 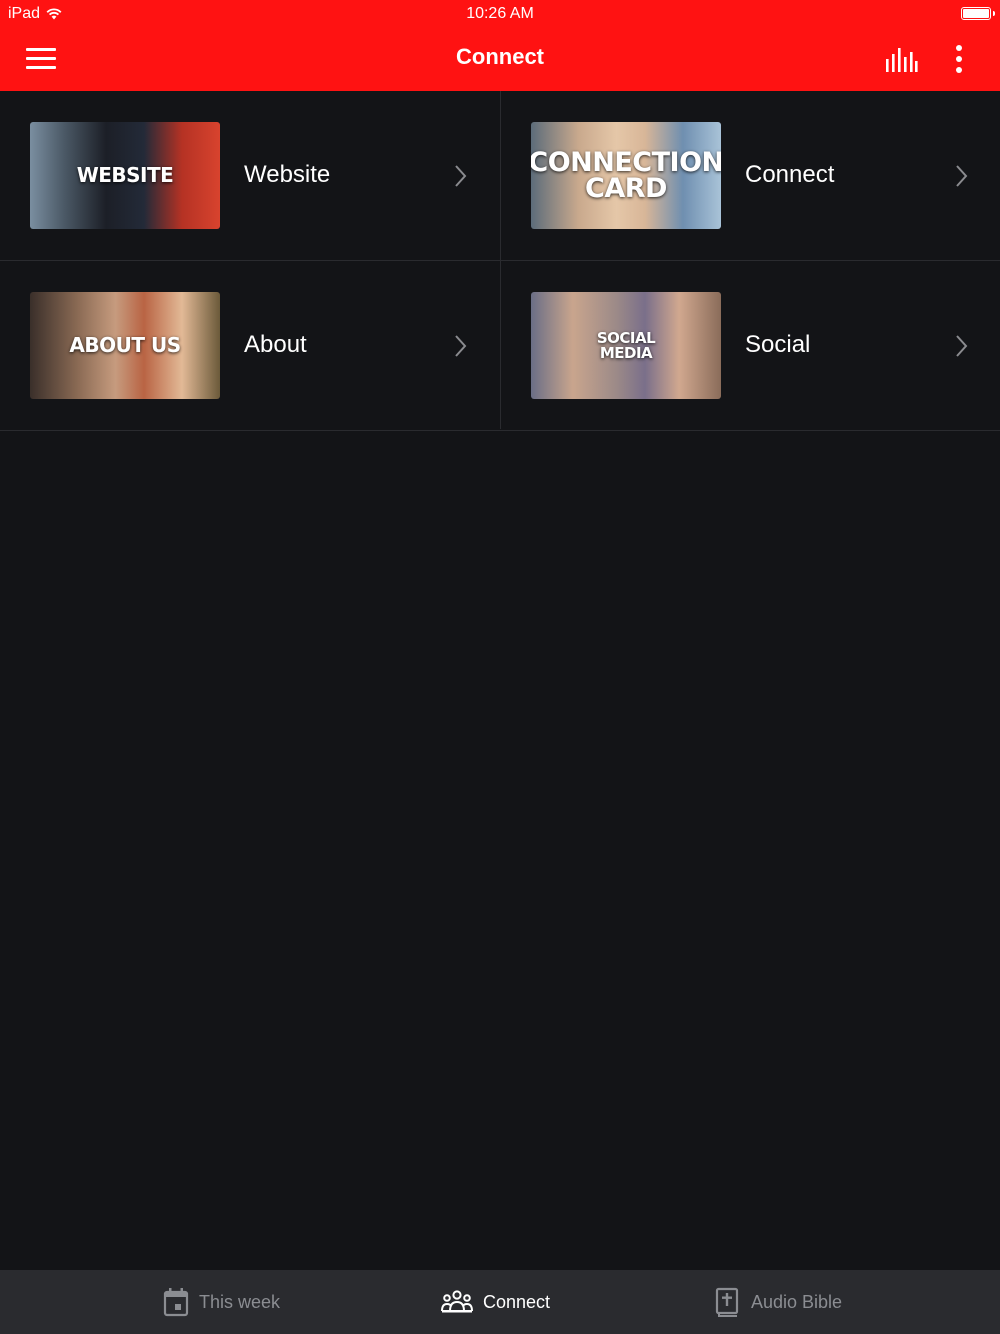 I want to click on about-us-thumbnail-text: ABOUT US, so click(x=125, y=345).